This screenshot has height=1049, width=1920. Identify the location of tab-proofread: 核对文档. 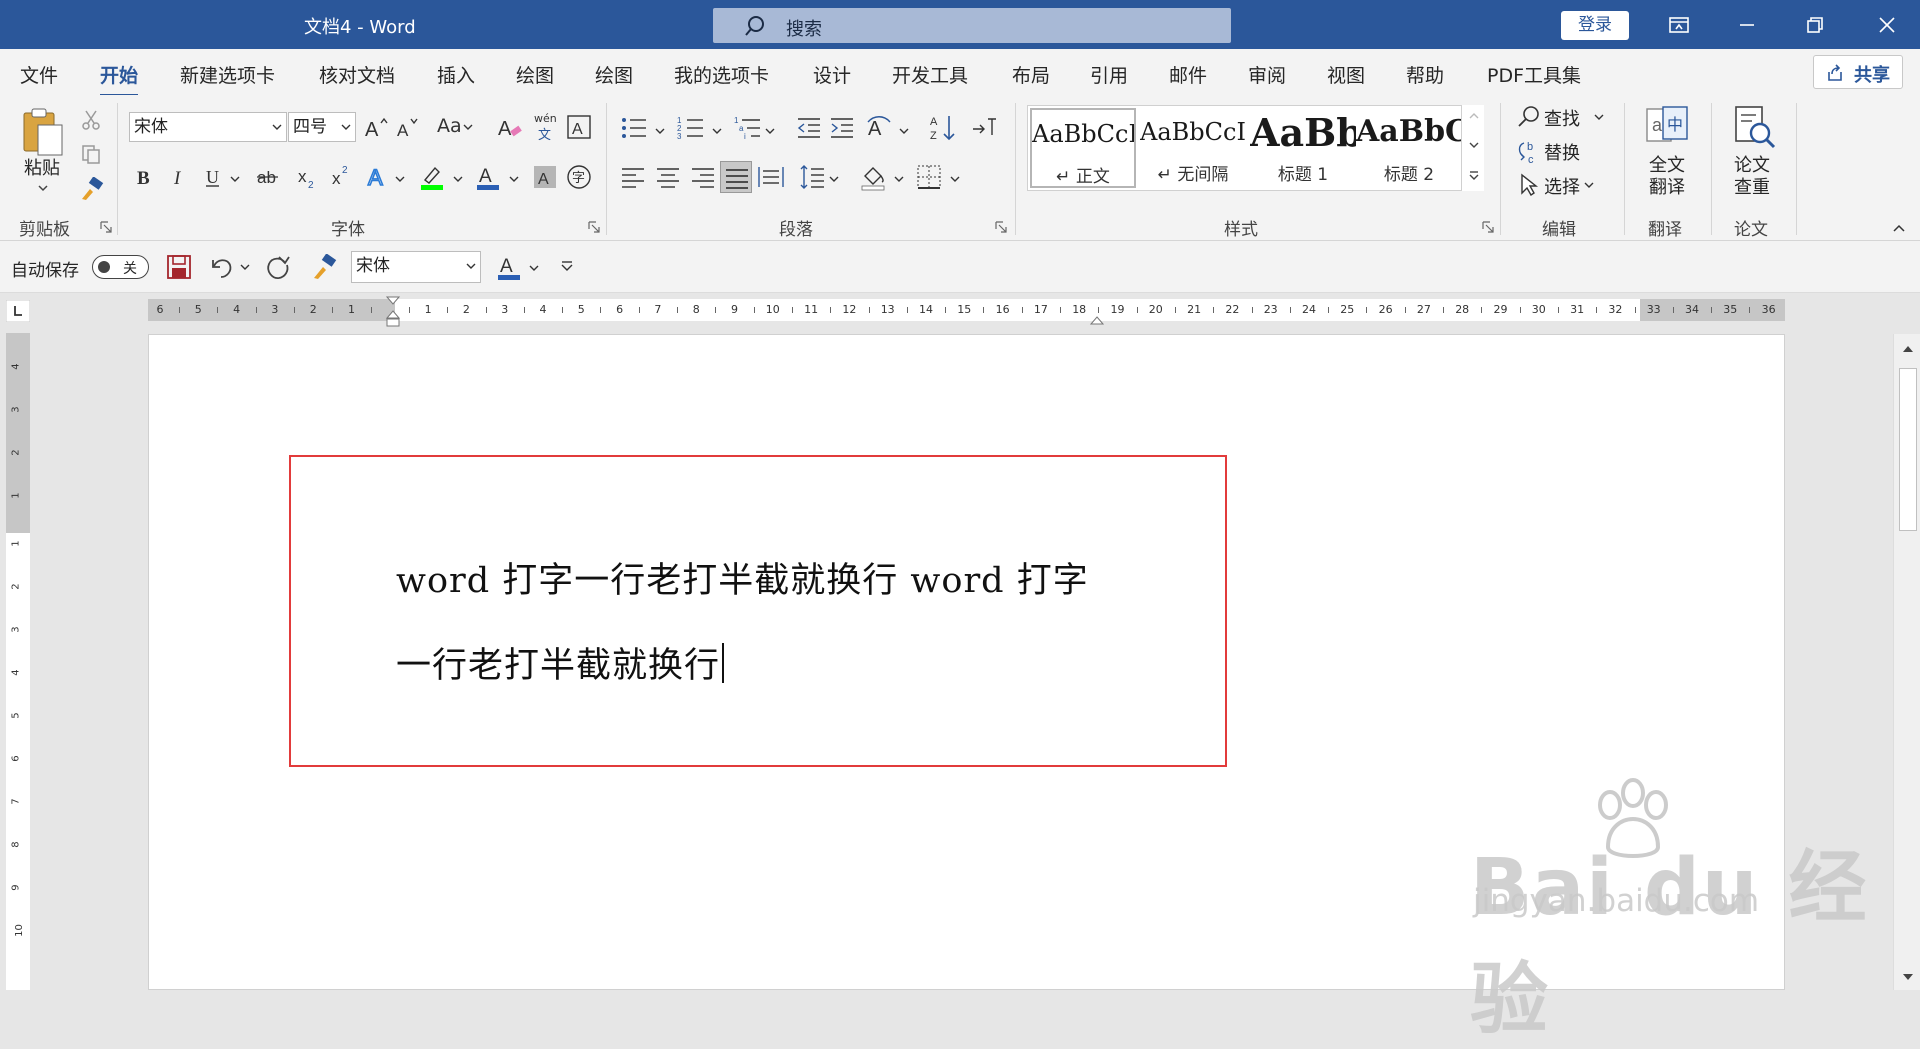
(357, 74).